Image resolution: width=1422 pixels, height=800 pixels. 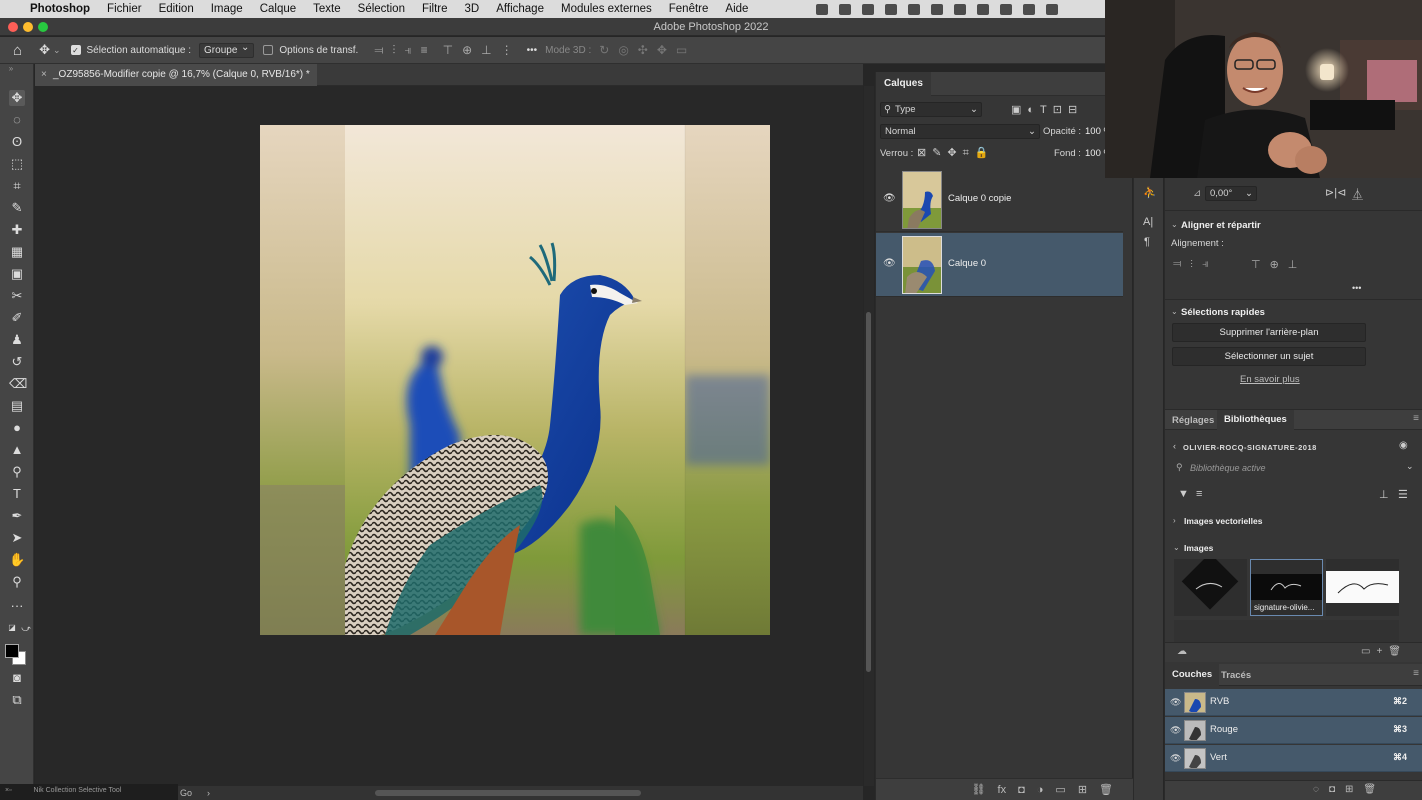 I want to click on sort-icon: ≡, so click(x=1199, y=494).